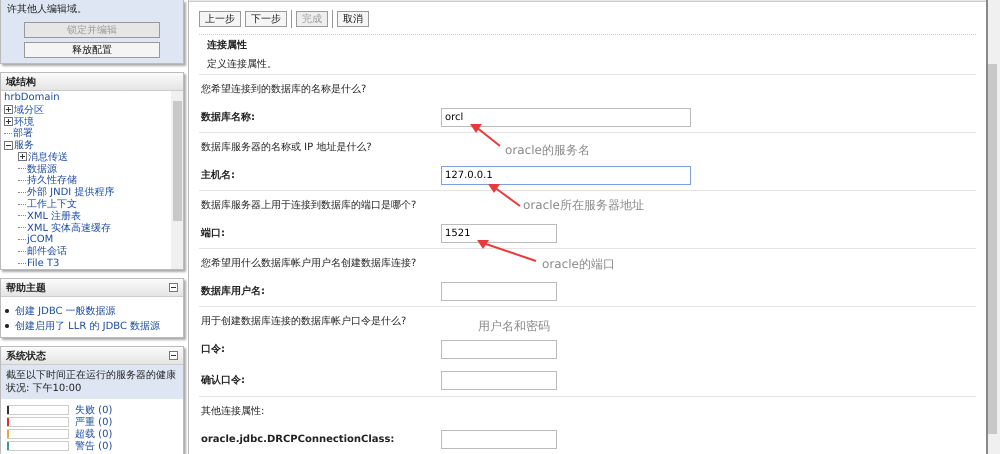  Describe the element at coordinates (298, 439) in the screenshot. I see `field-label: oracle.jdbc.DRCPConnectionClass:` at that location.